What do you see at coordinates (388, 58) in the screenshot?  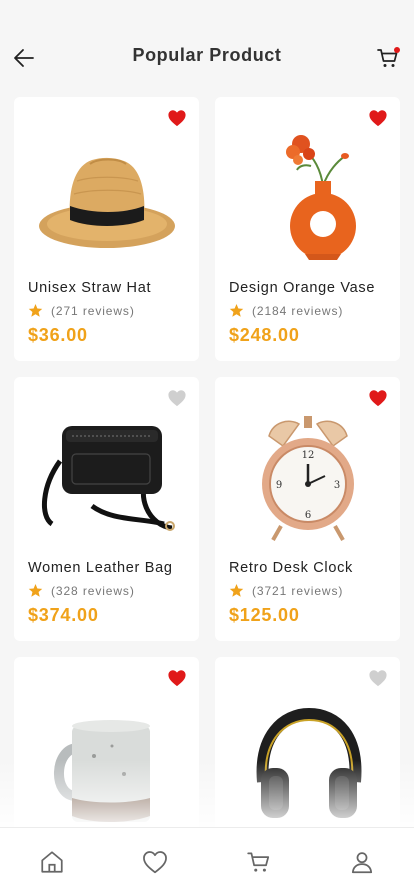 I see `cart-button` at bounding box center [388, 58].